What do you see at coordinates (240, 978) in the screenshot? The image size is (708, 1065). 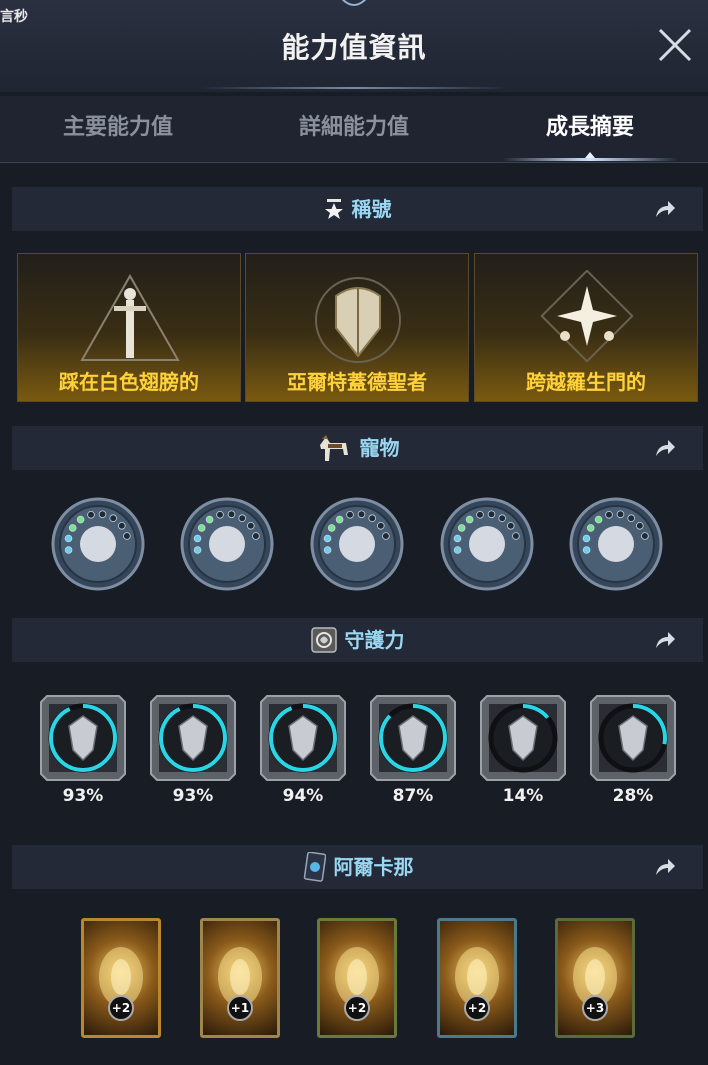 I see `scroll-card-icon: +1` at bounding box center [240, 978].